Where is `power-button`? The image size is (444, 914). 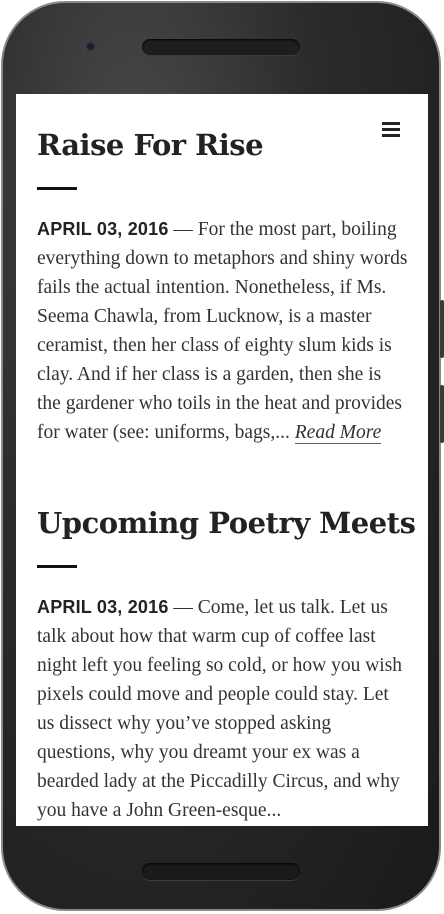 power-button is located at coordinates (442, 414).